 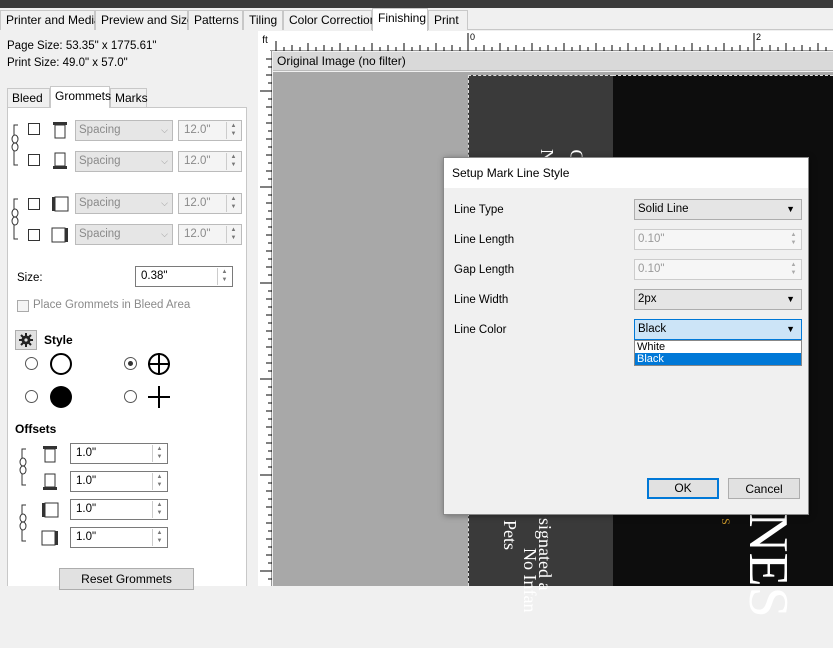 I want to click on subtab-grommets: Grommets, so click(x=80, y=97).